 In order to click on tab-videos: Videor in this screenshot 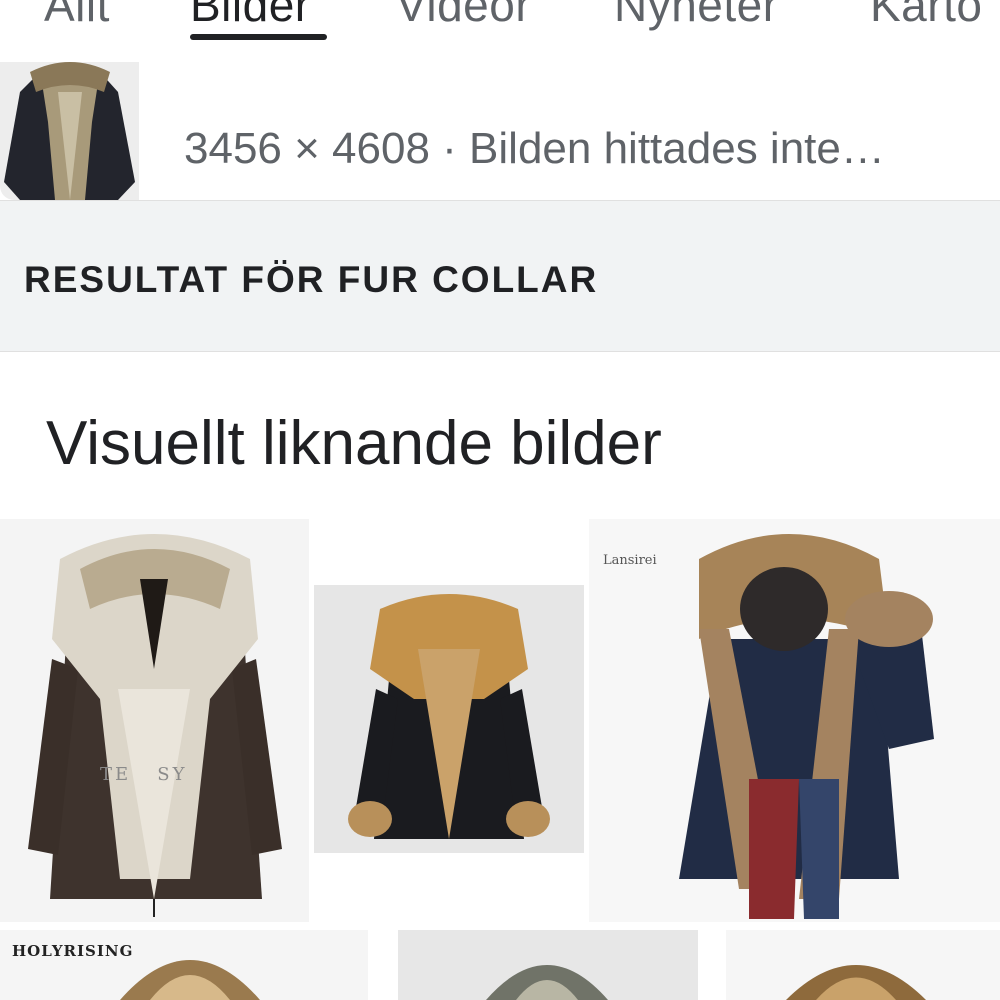, I will do `click(463, 16)`.